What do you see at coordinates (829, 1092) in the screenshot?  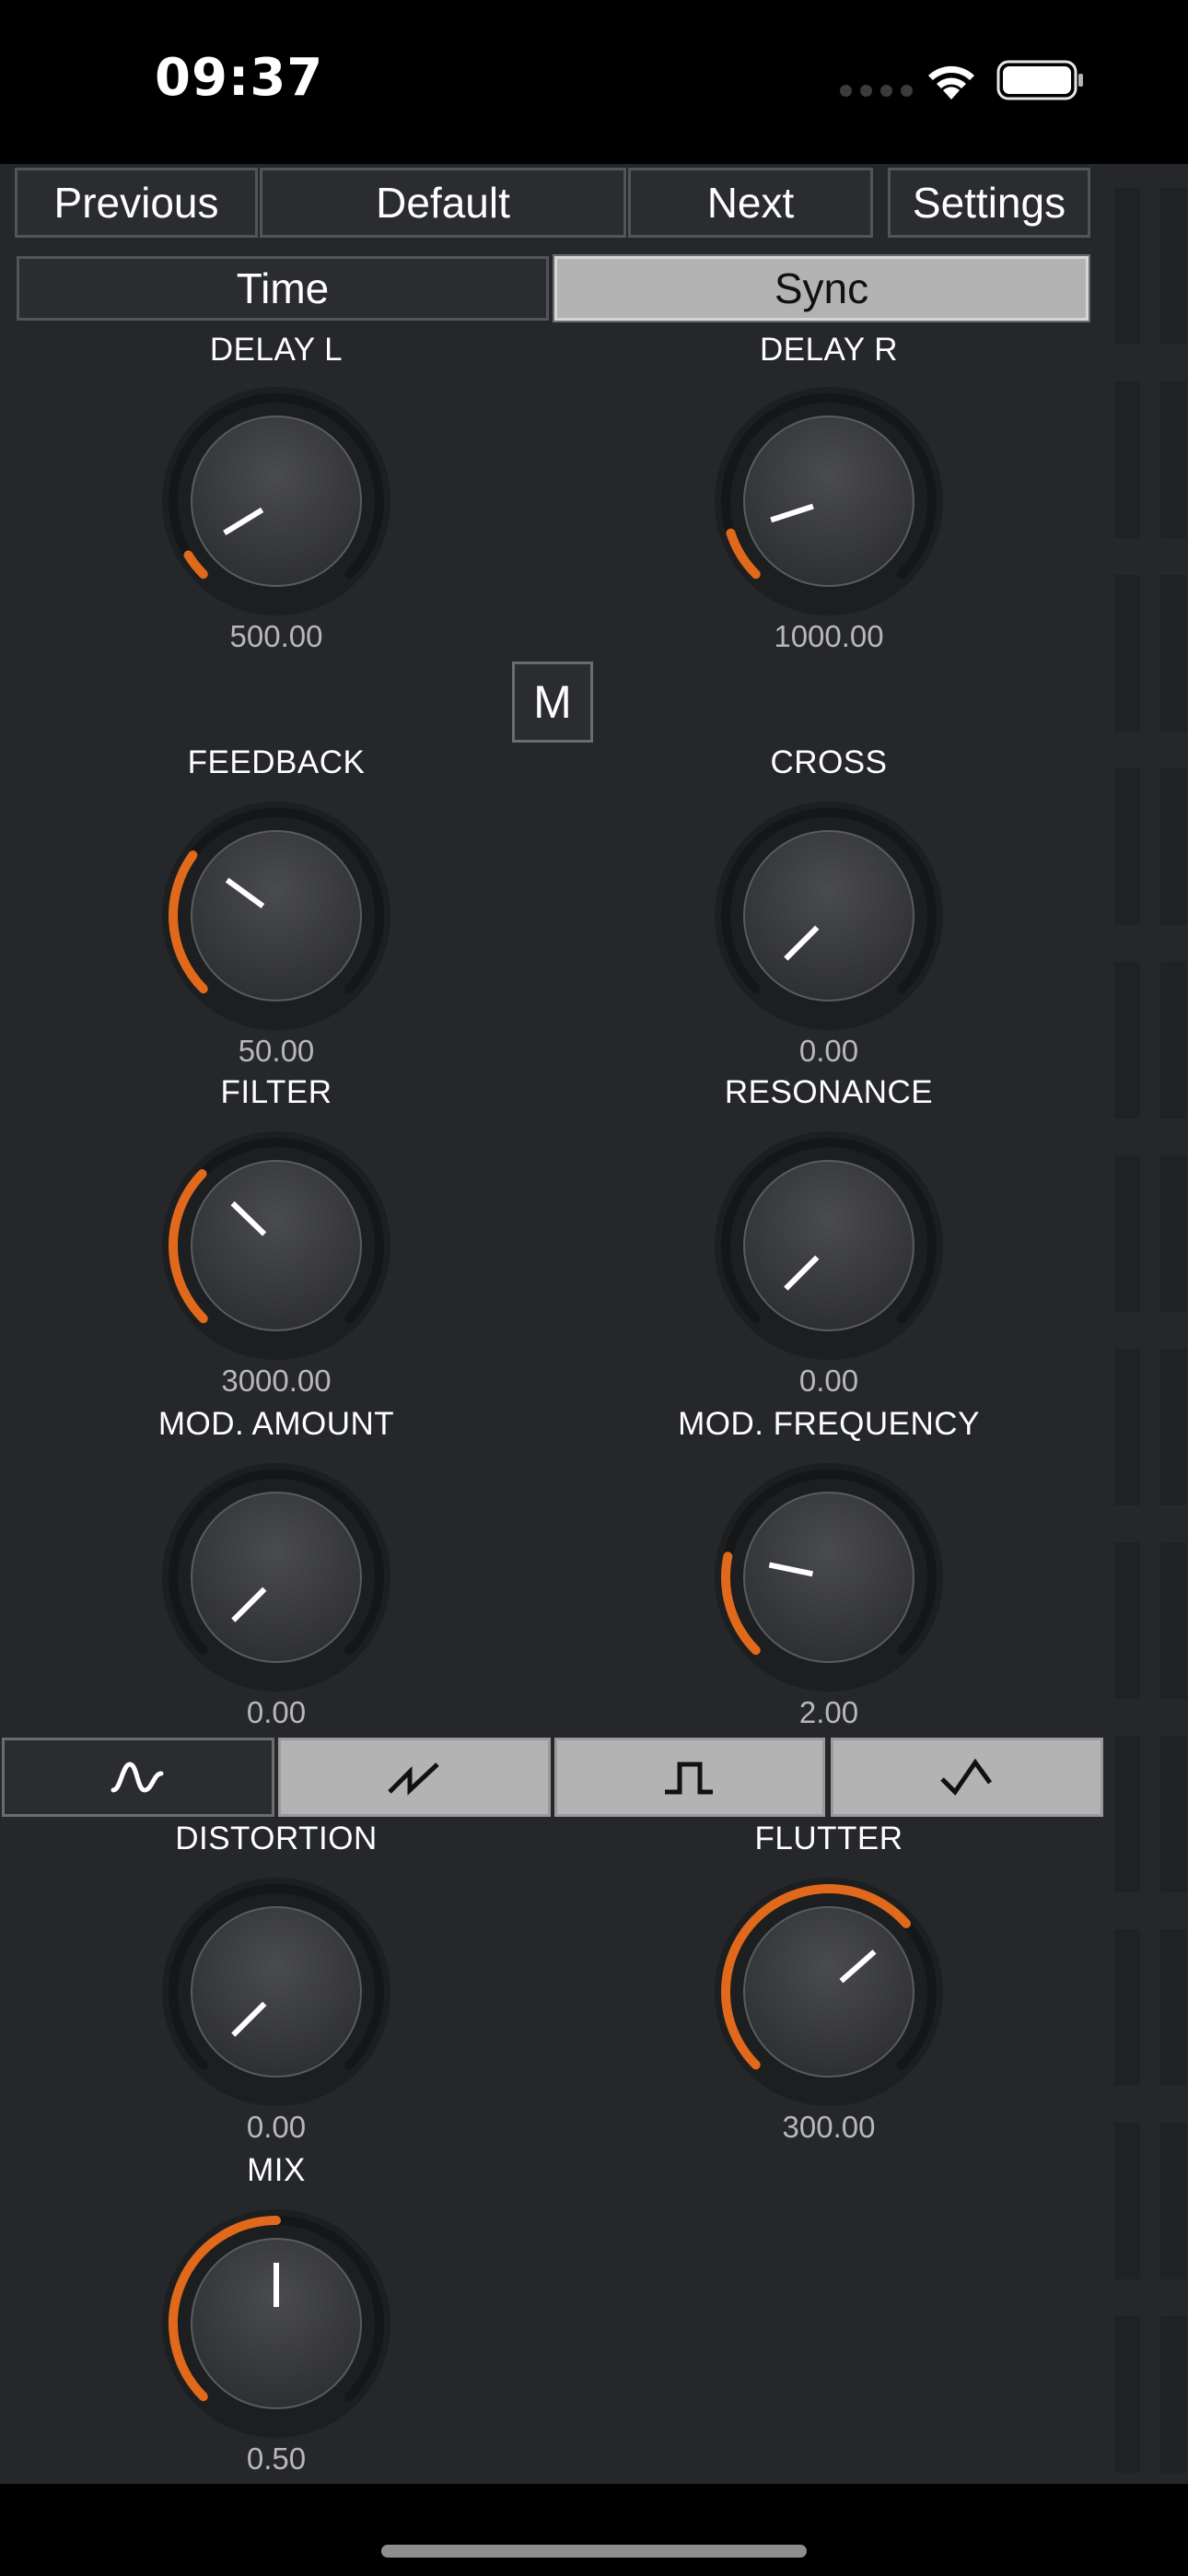 I see `resonance-label: RESONANCE` at bounding box center [829, 1092].